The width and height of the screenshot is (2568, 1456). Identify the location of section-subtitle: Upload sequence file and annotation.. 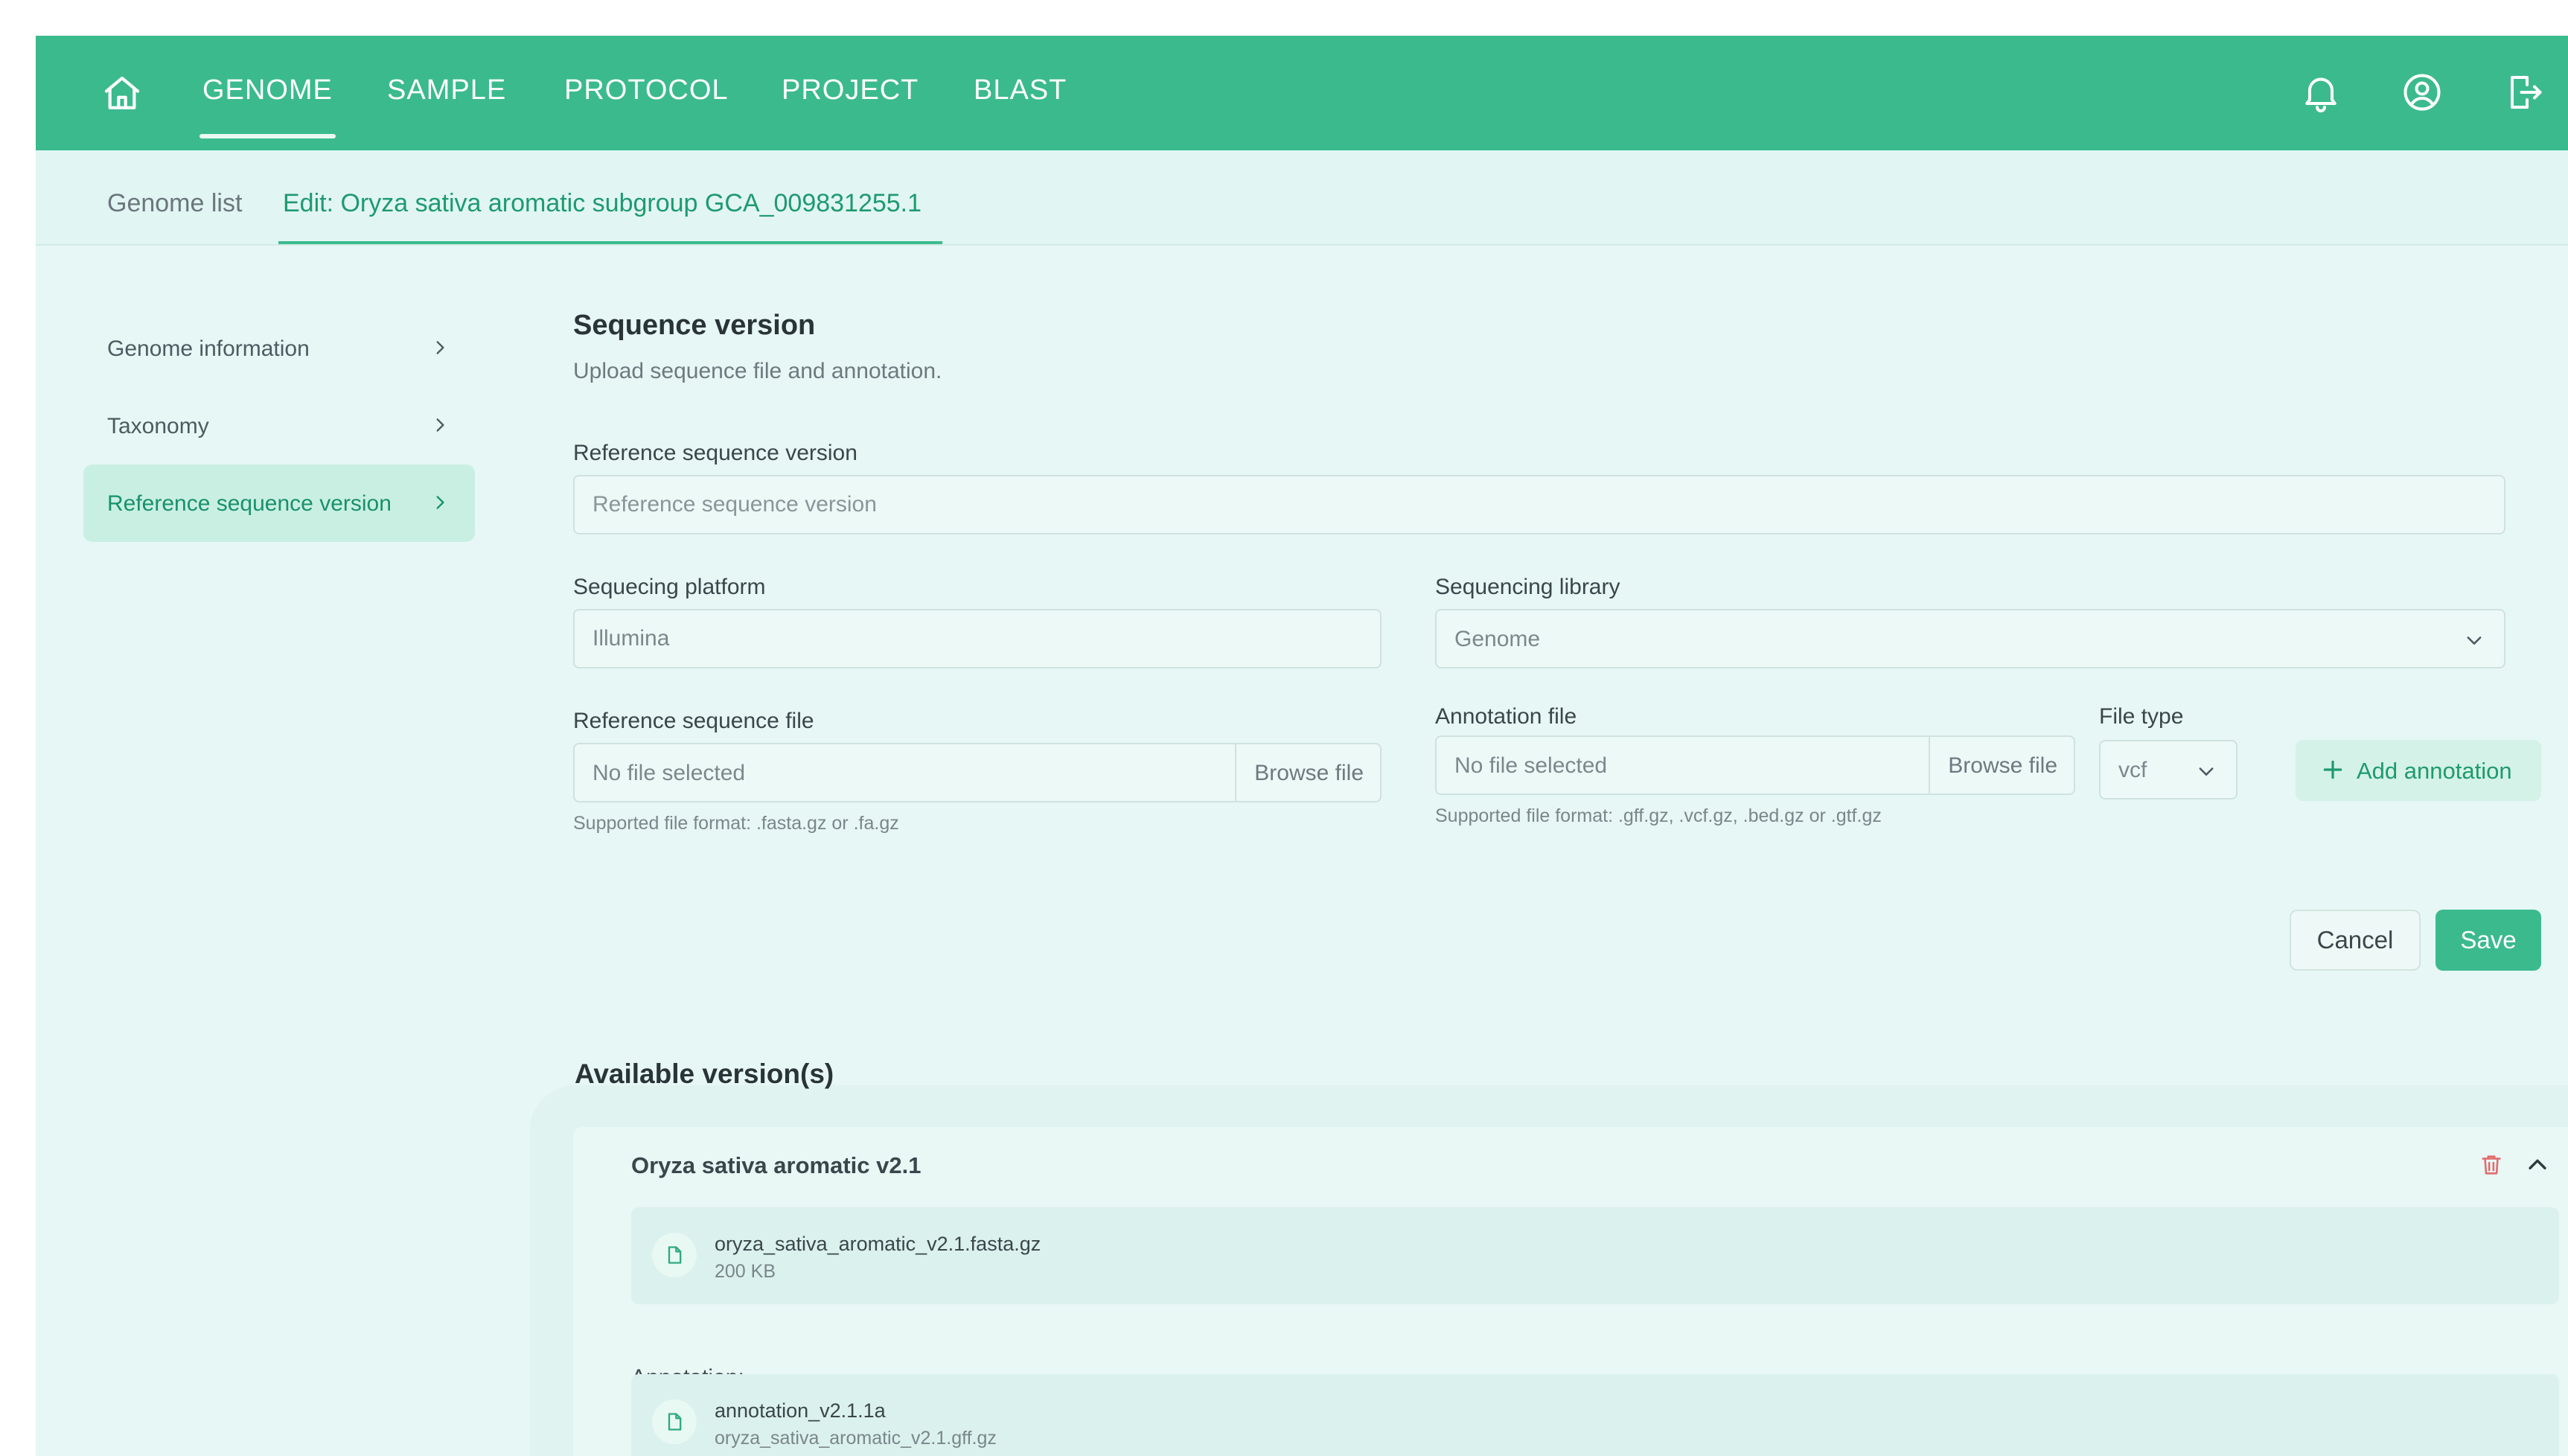
(757, 371).